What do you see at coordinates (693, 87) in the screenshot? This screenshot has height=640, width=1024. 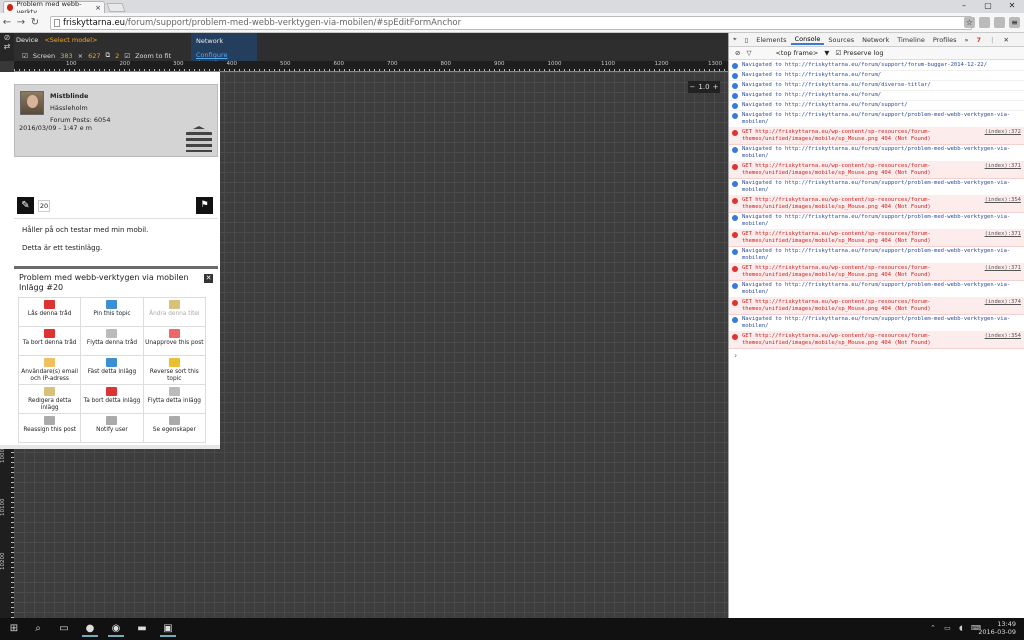 I see `zoom-out-button: −` at bounding box center [693, 87].